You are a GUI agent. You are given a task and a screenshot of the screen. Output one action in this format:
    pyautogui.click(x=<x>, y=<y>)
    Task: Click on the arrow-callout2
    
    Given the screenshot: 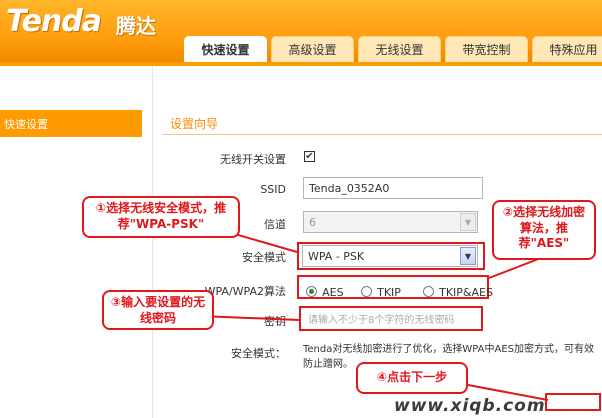 What is the action you would take?
    pyautogui.click(x=515, y=268)
    